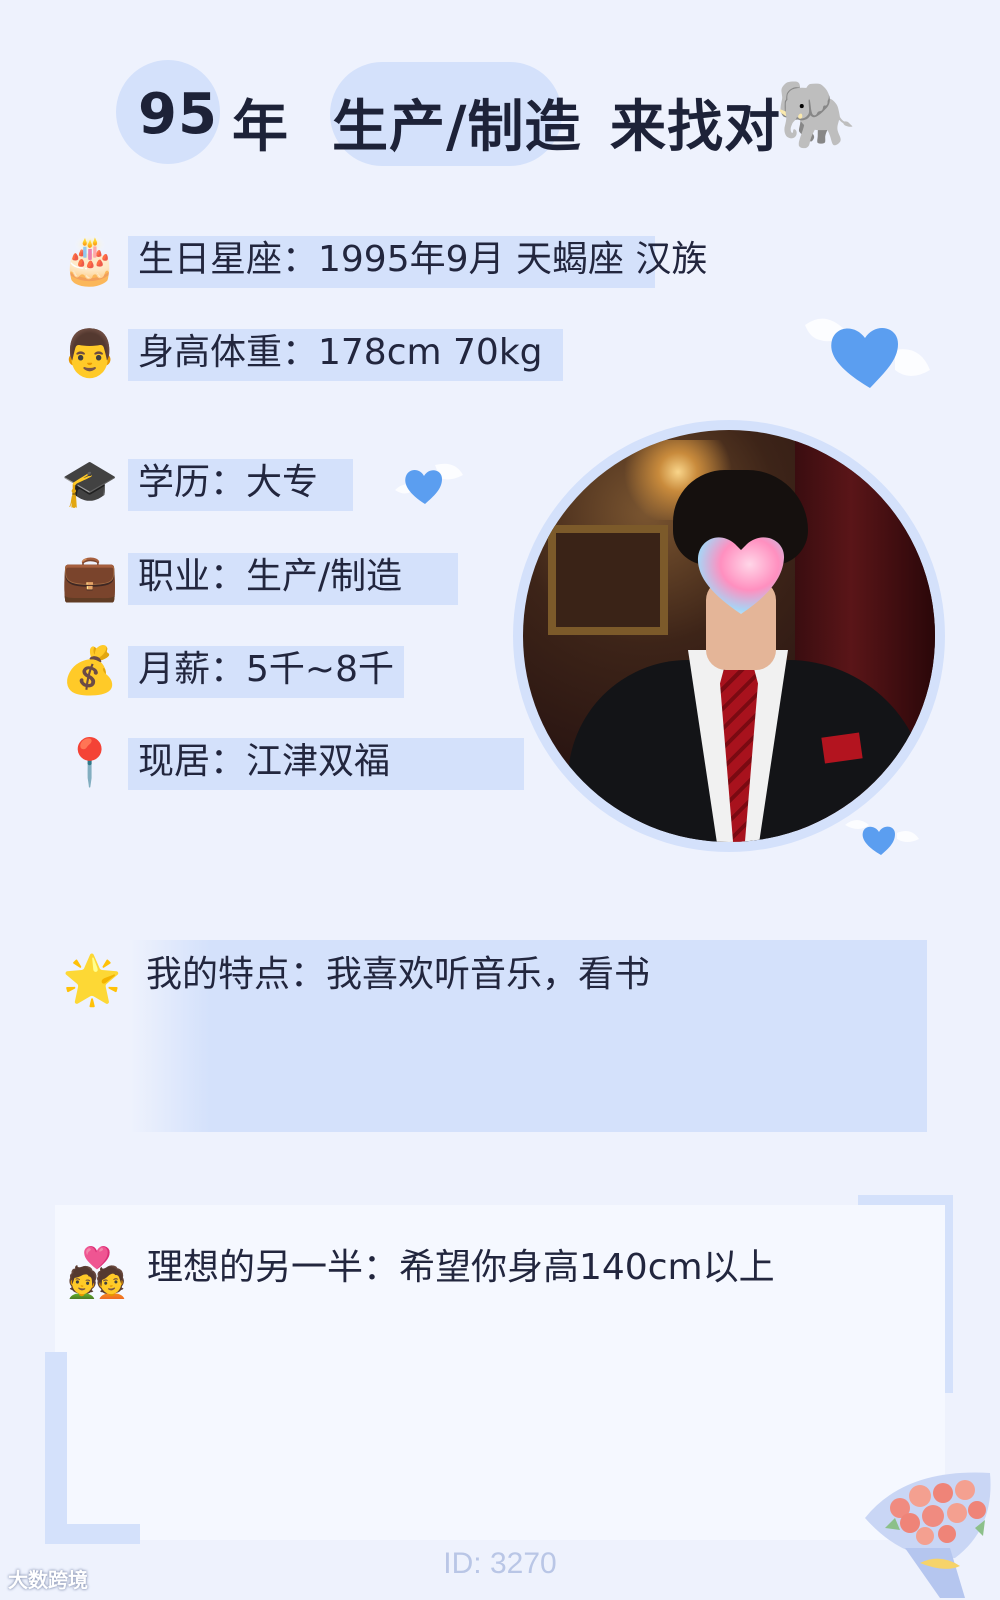 This screenshot has width=1000, height=1600. I want to click on header: 95 年 生产/制造 来找对 🐘, so click(500, 115).